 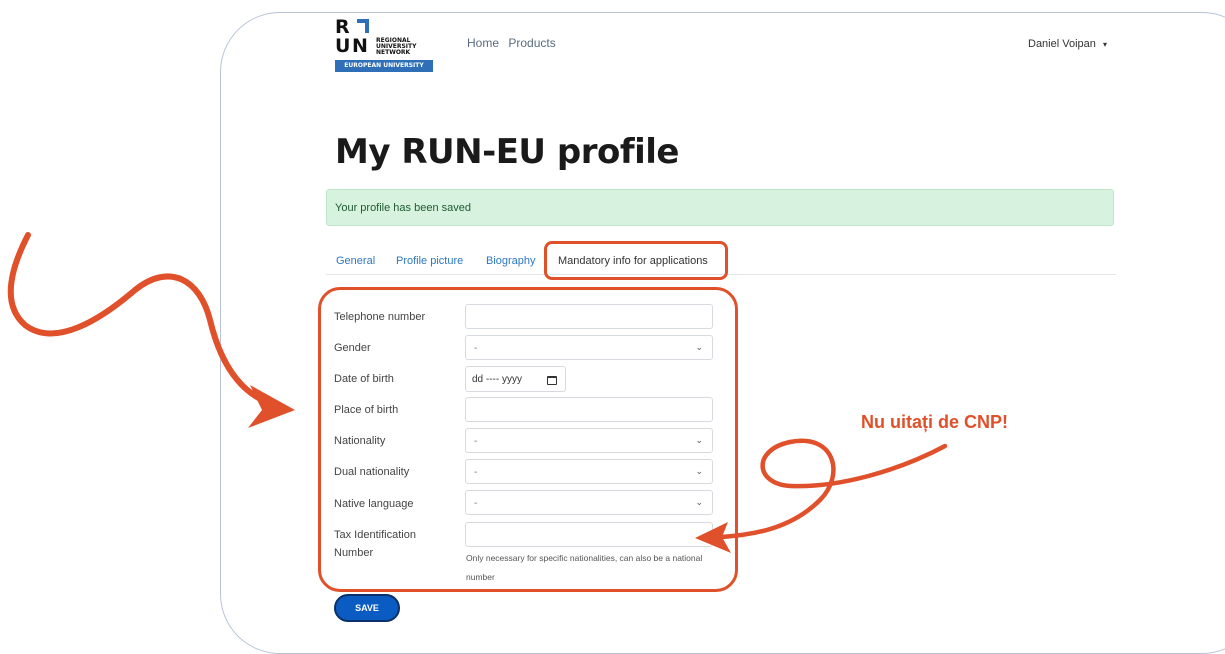 I want to click on left-arrow-line, so click(x=141, y=319).